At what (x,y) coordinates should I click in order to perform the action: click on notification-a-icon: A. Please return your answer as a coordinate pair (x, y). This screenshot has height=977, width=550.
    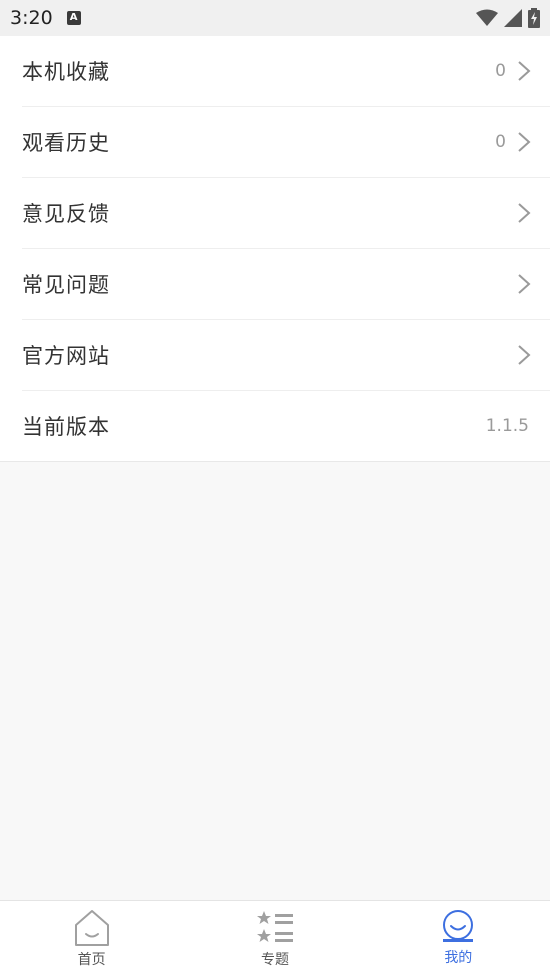
    Looking at the image, I should click on (73, 18).